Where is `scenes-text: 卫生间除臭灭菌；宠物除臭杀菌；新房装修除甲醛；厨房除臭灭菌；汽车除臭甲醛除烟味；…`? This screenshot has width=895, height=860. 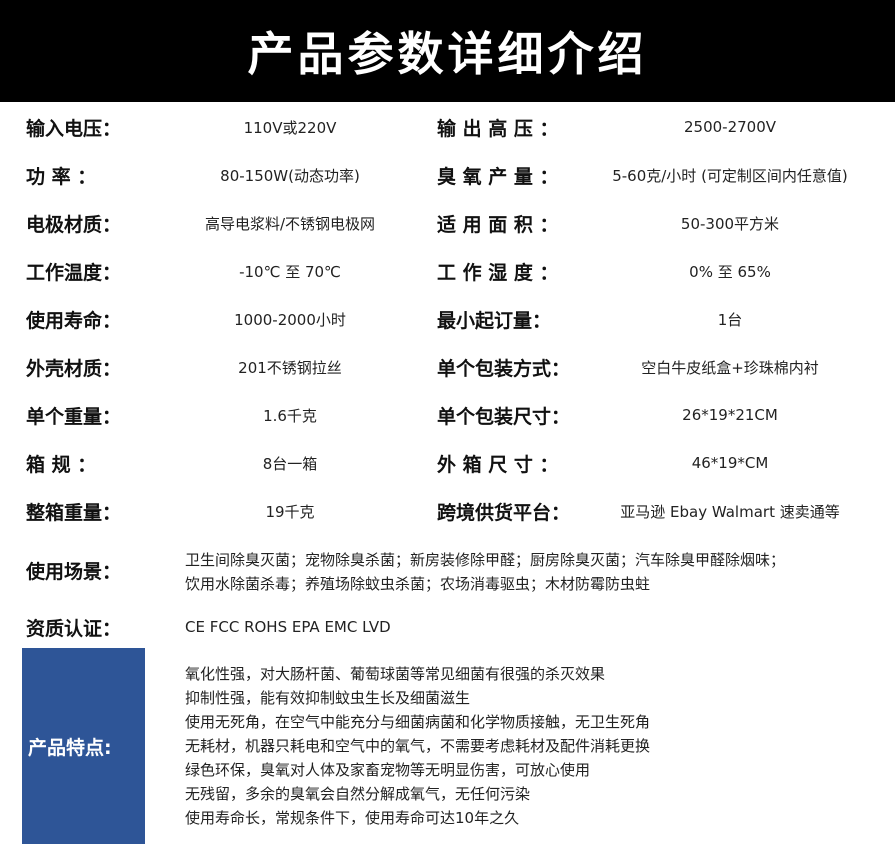 scenes-text: 卫生间除臭灭菌；宠物除臭杀菌；新房装修除甲醛；厨房除臭灭菌；汽车除臭甲醛除烟味；… is located at coordinates (485, 572).